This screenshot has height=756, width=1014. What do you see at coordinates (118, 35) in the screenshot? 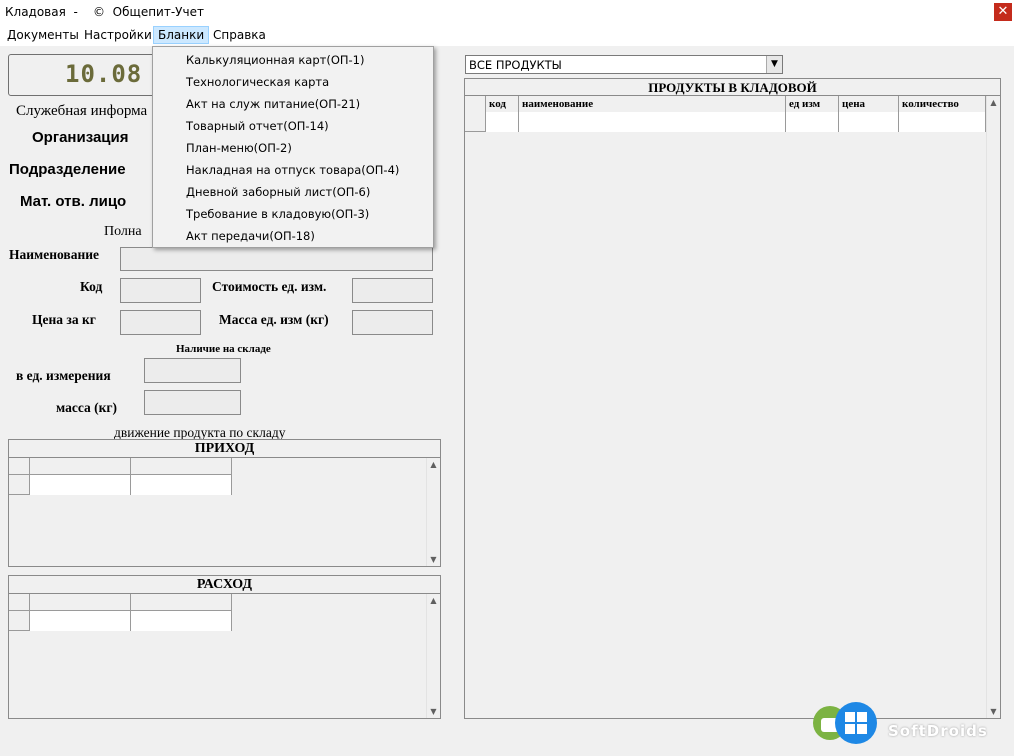
I see `menu-settings: Настройки` at bounding box center [118, 35].